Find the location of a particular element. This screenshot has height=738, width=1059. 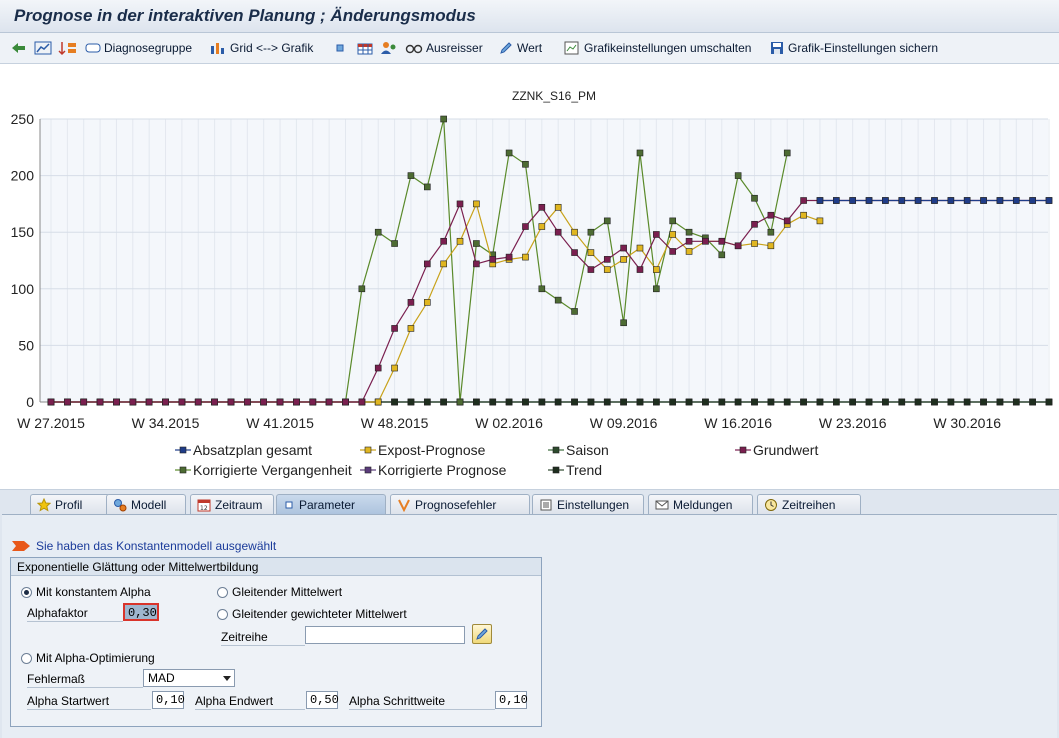

fehlermass-select-value: MAD is located at coordinates (161, 678).